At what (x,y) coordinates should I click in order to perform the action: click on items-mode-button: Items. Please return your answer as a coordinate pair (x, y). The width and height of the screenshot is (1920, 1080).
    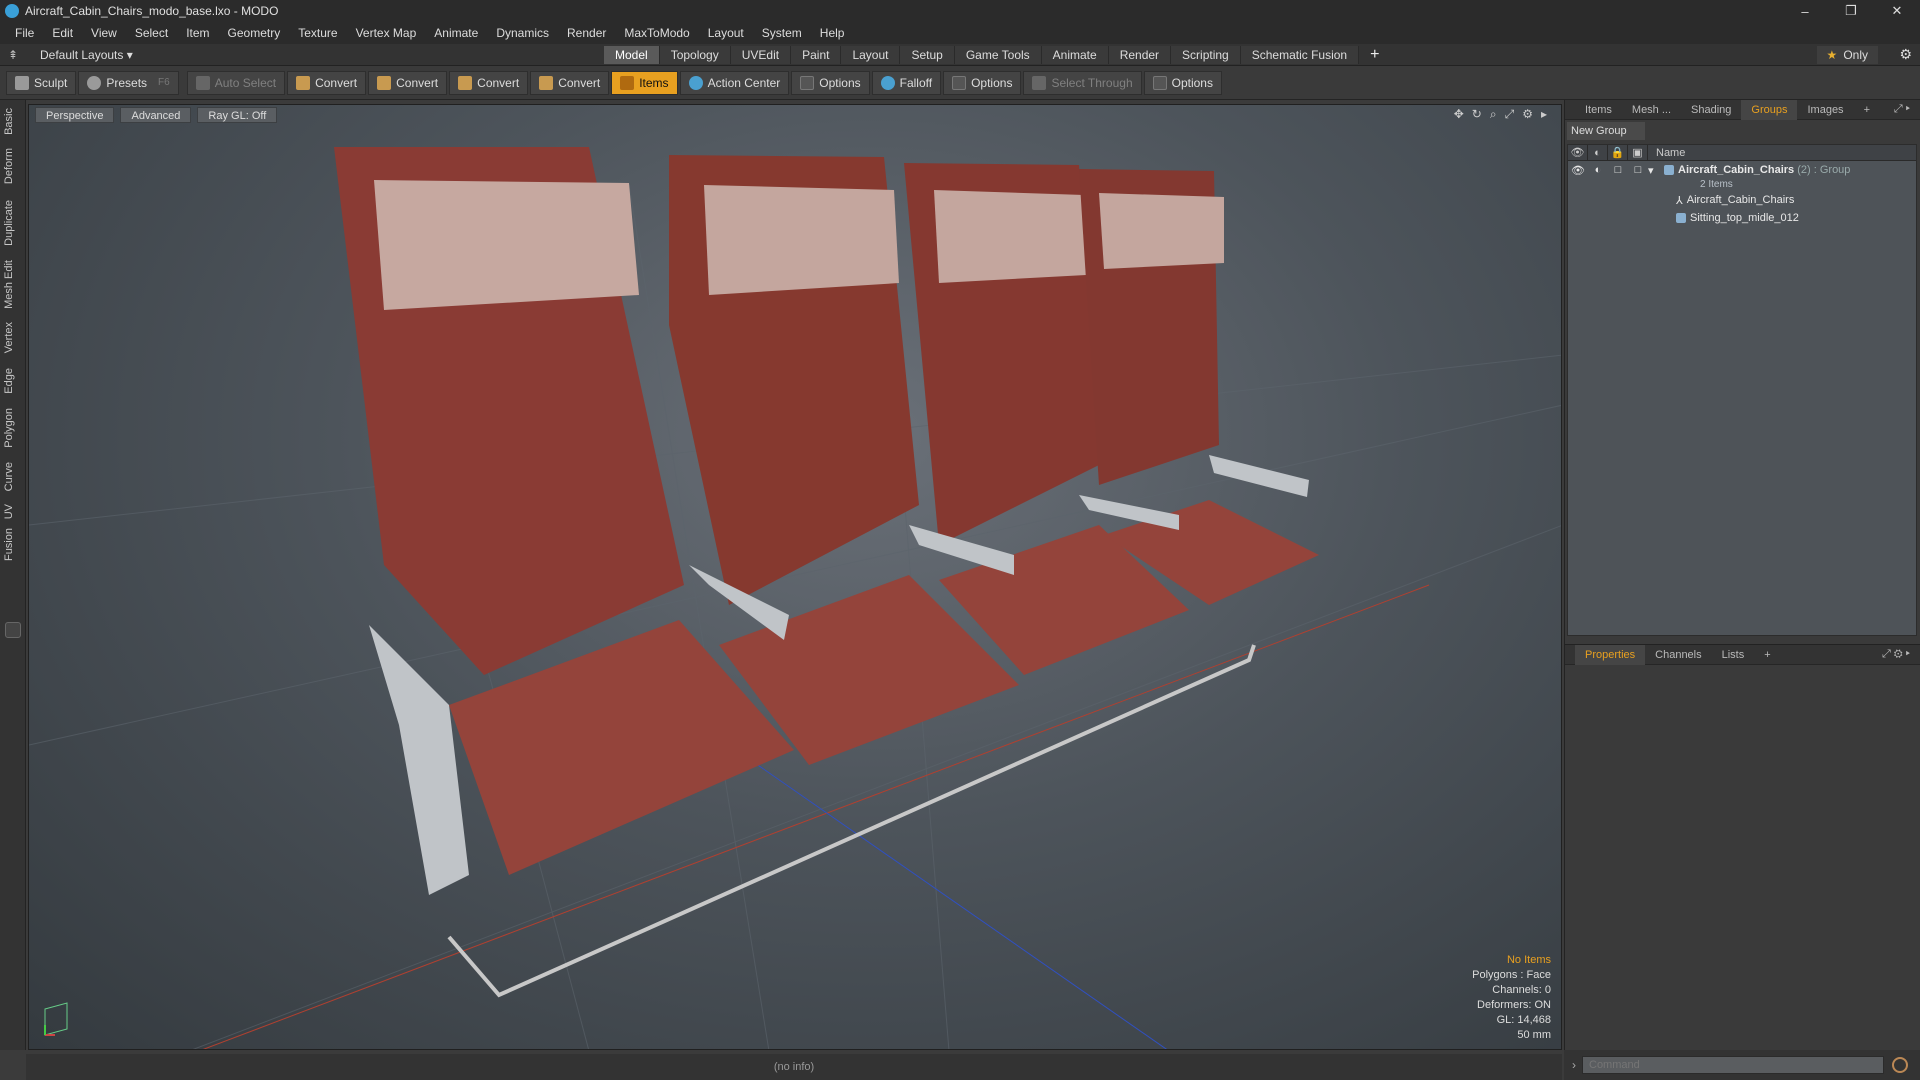
    Looking at the image, I should click on (644, 82).